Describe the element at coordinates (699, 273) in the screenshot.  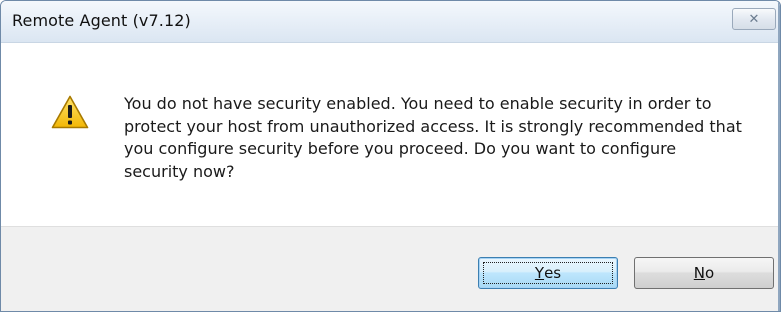
I see `no-mnemonic: N` at that location.